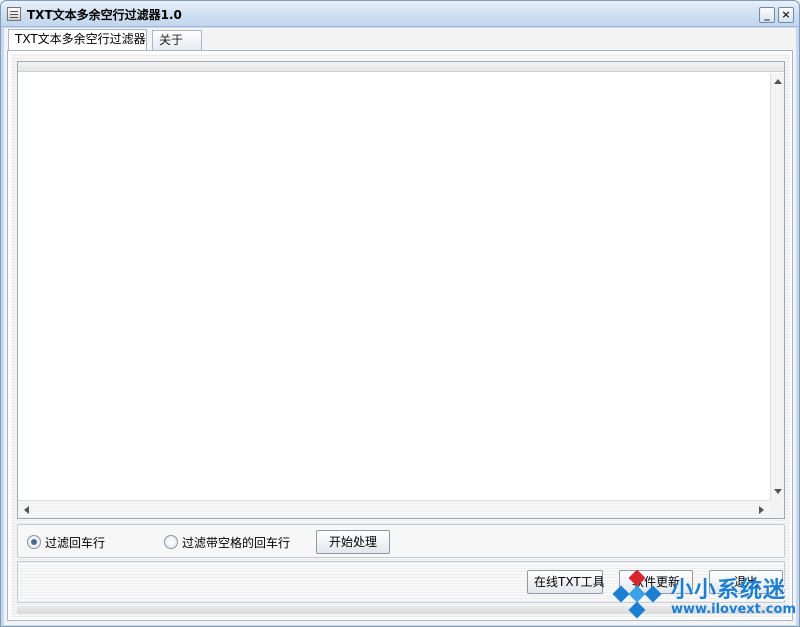 The image size is (800, 627). Describe the element at coordinates (77, 40) in the screenshot. I see `tab-filter: TXT文本多余空行过滤器` at that location.